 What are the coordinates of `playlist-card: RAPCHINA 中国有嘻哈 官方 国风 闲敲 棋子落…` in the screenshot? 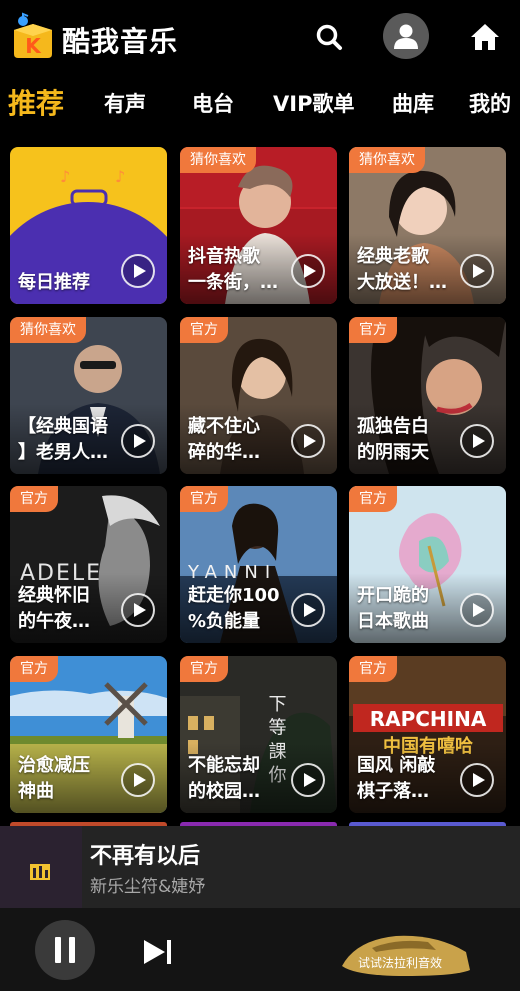 It's located at (427, 734).